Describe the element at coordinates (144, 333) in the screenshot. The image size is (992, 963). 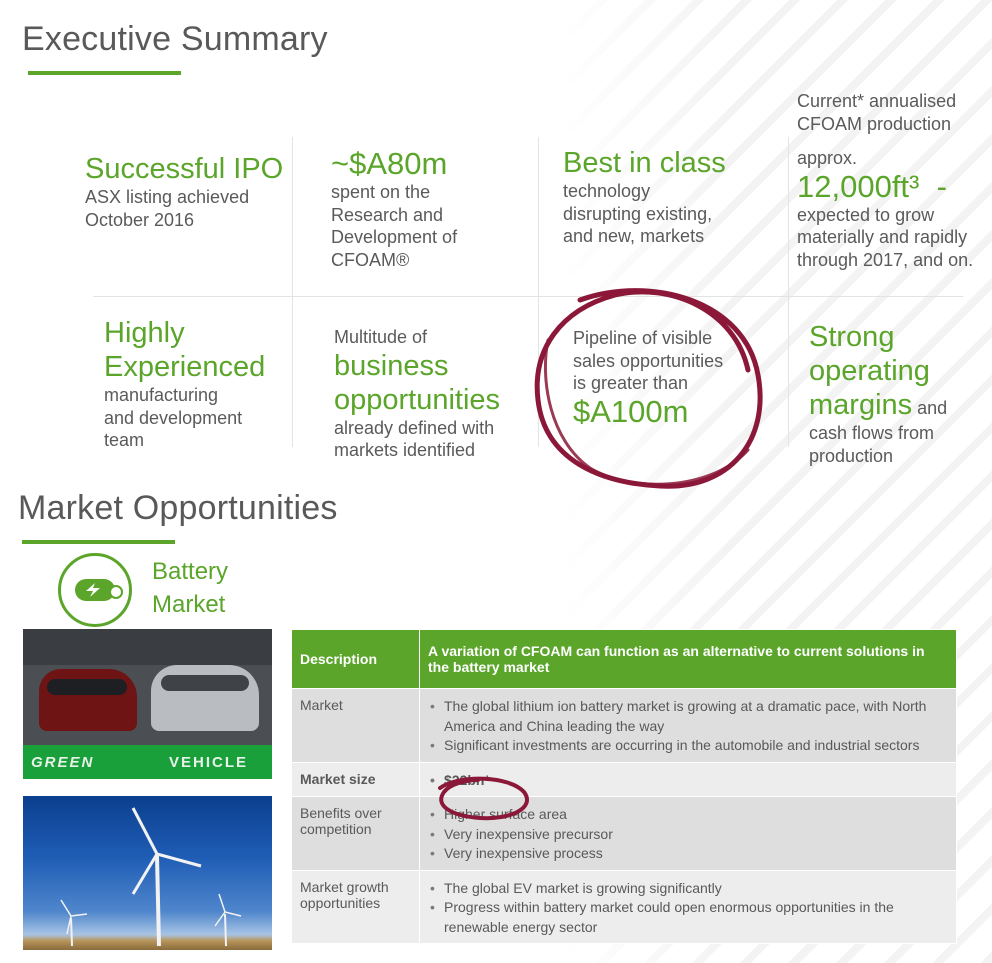
I see `team-headline: Highly` at that location.